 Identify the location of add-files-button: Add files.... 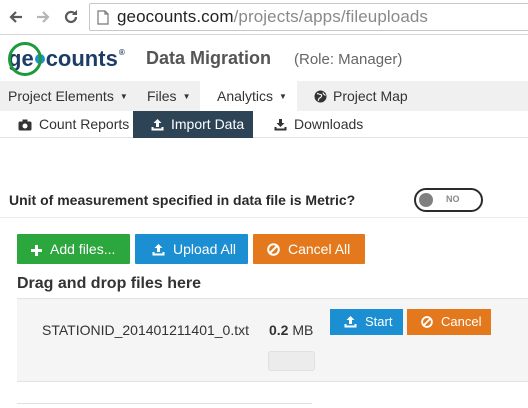
(73, 249).